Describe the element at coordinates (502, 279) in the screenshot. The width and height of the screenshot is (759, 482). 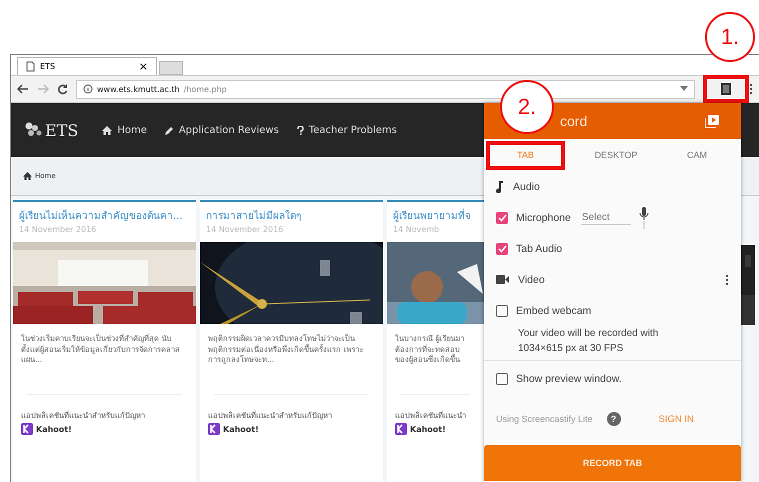
I see `video-camera-icon` at that location.